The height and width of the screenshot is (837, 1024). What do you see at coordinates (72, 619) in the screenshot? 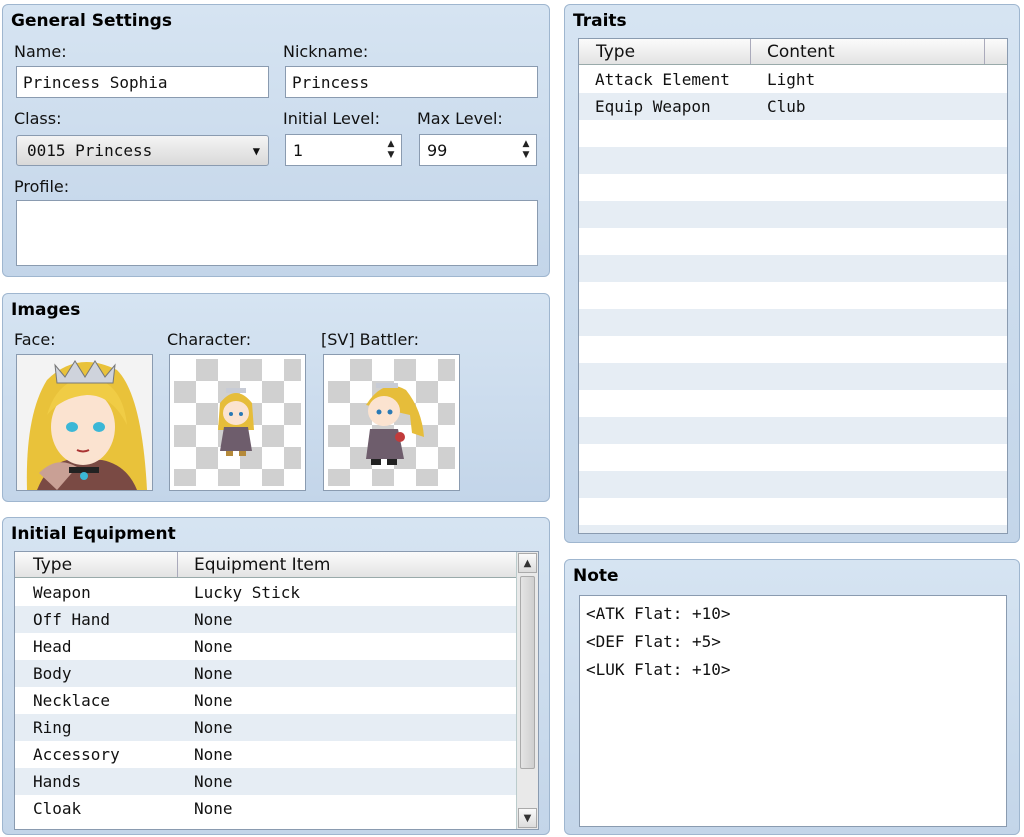
I see `equipment-type-cell: Off Hand` at bounding box center [72, 619].